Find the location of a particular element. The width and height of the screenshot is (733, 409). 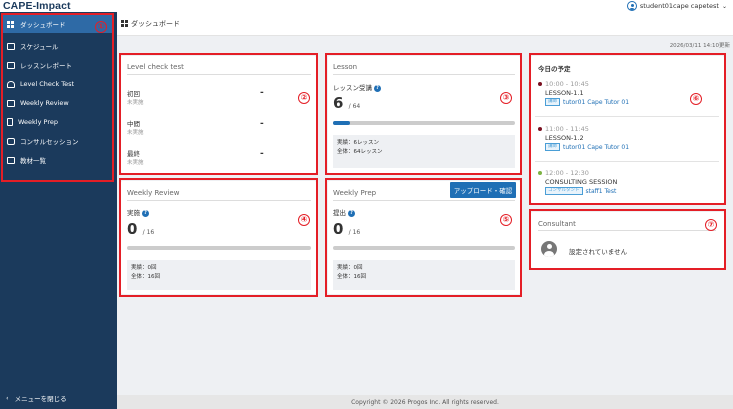

annotation-number-7: ⑦ is located at coordinates (711, 225).